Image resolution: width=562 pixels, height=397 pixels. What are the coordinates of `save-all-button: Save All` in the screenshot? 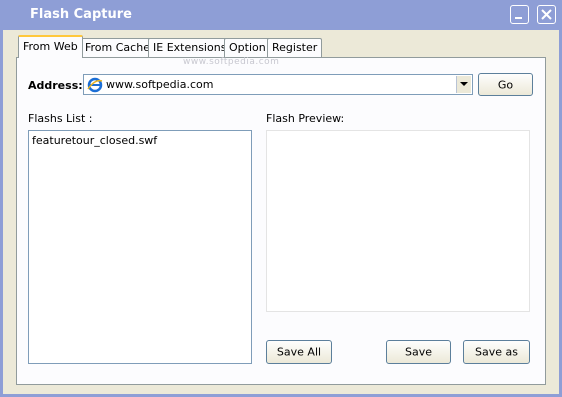 It's located at (299, 352).